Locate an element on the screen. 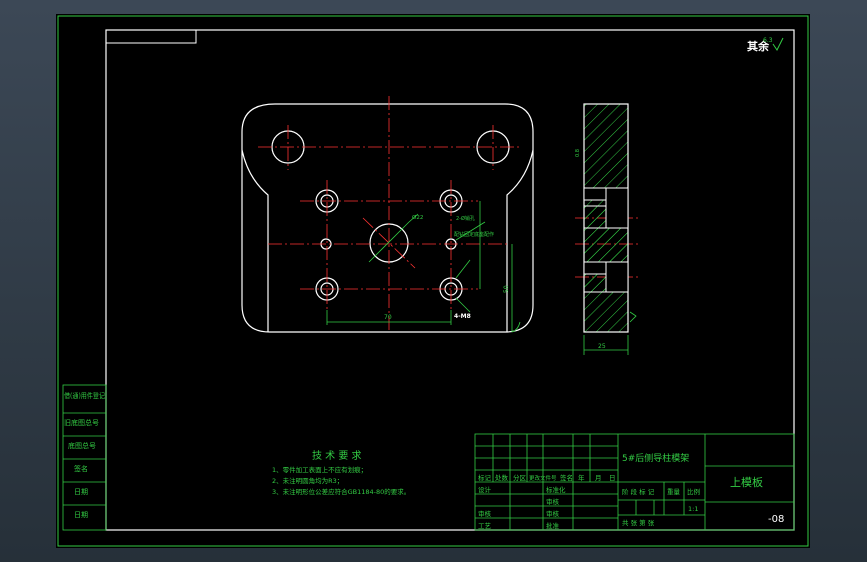 The height and width of the screenshot is (562, 867). tb-stage: 阶 段 标 记 is located at coordinates (638, 491).